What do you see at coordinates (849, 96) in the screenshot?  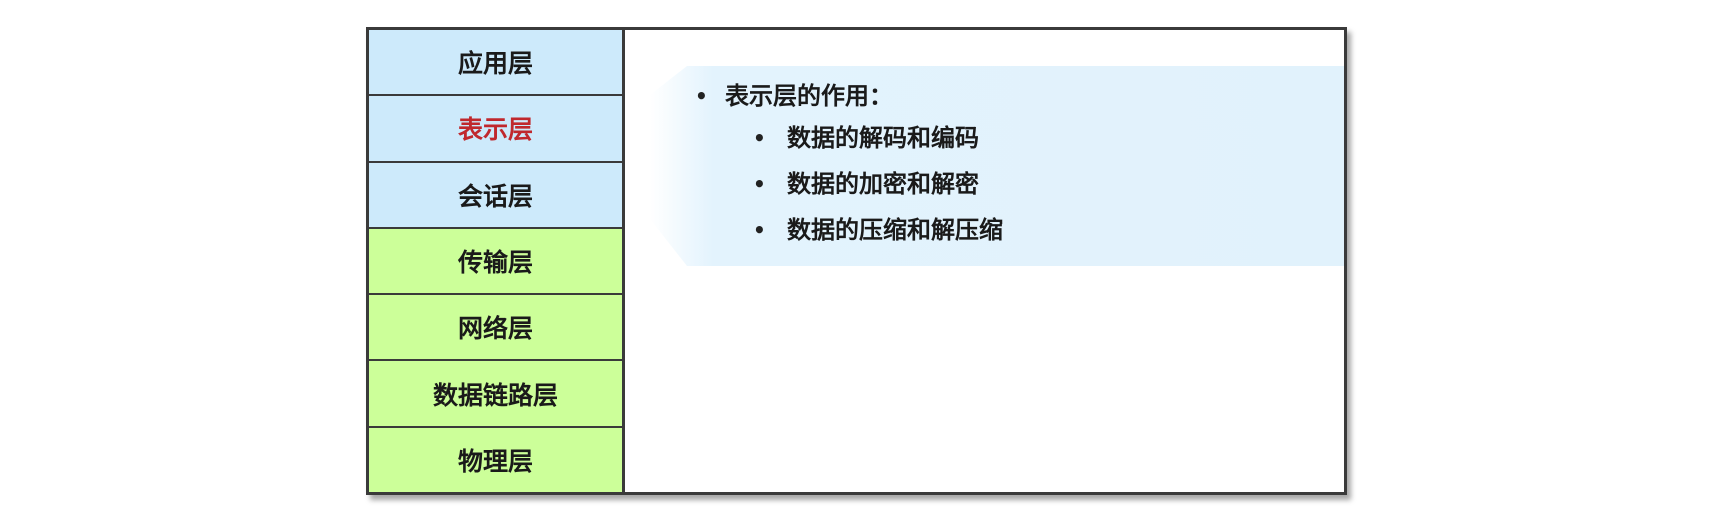 I see `callout-heading: 表示层的作用：` at bounding box center [849, 96].